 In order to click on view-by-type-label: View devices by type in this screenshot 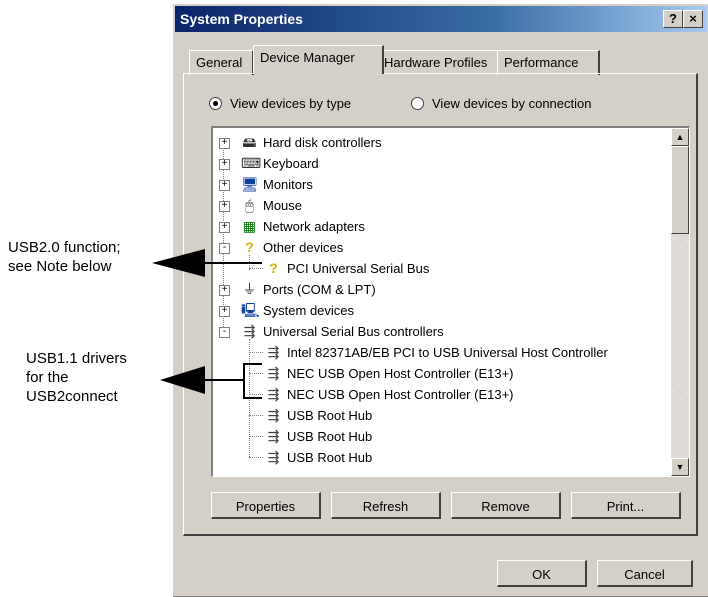, I will do `click(291, 103)`.